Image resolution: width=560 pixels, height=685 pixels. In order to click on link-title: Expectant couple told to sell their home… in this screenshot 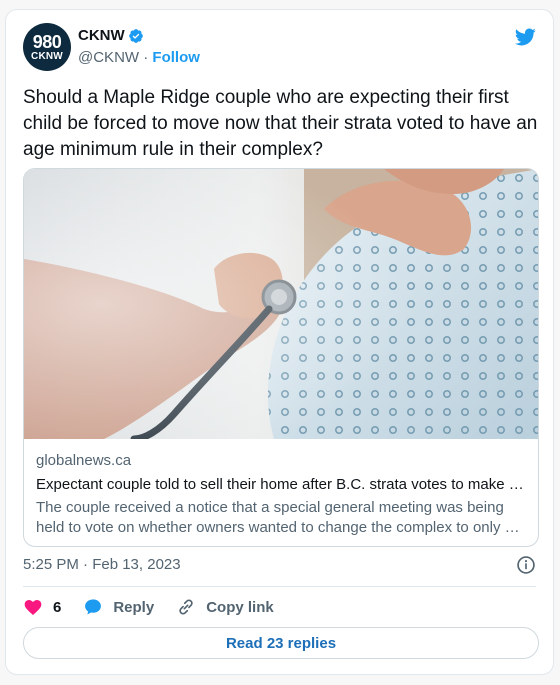, I will do `click(281, 485)`.